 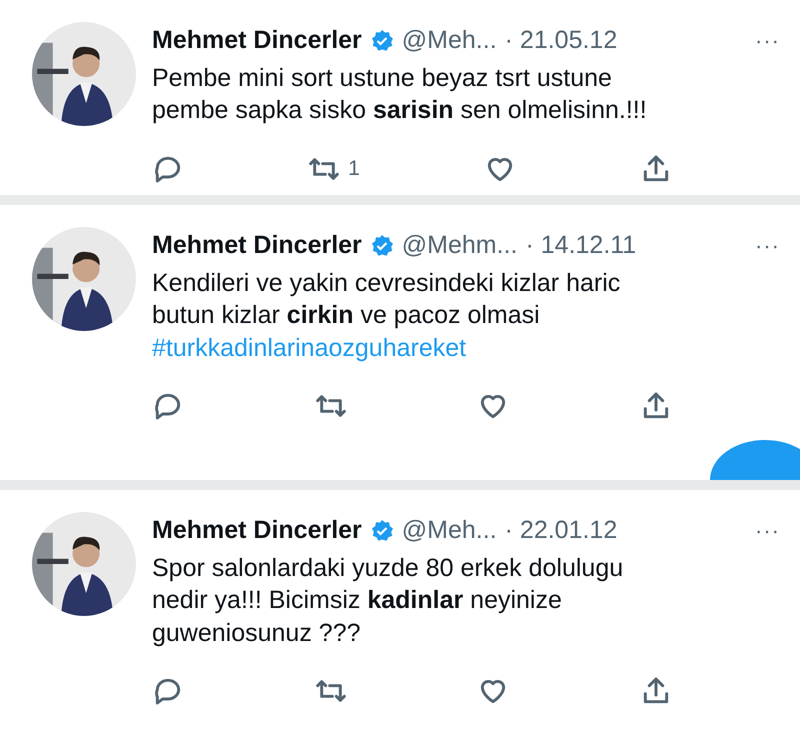 What do you see at coordinates (354, 169) in the screenshot?
I see `retweet-count: 1` at bounding box center [354, 169].